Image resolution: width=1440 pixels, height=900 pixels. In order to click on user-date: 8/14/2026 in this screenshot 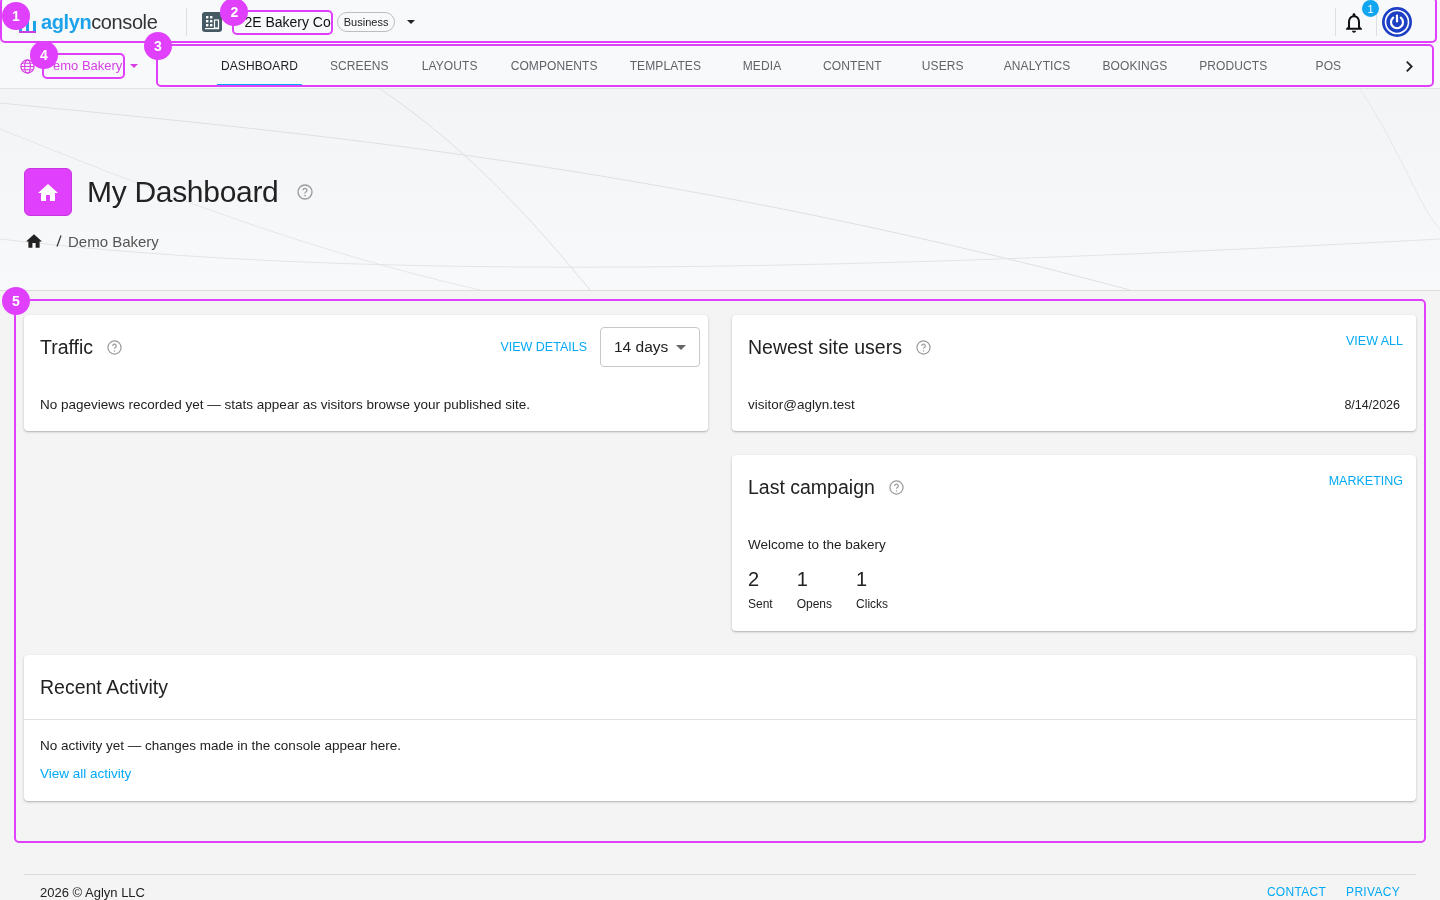, I will do `click(1372, 405)`.